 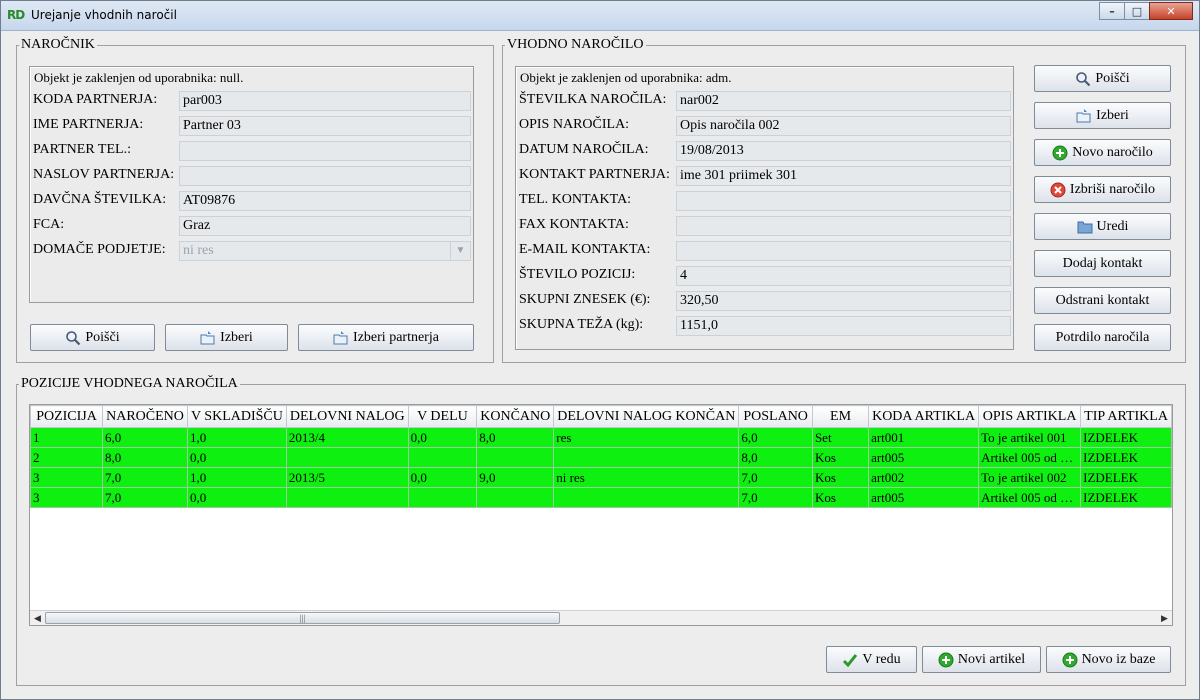 I want to click on table-cell: 2013/5, so click(x=347, y=477).